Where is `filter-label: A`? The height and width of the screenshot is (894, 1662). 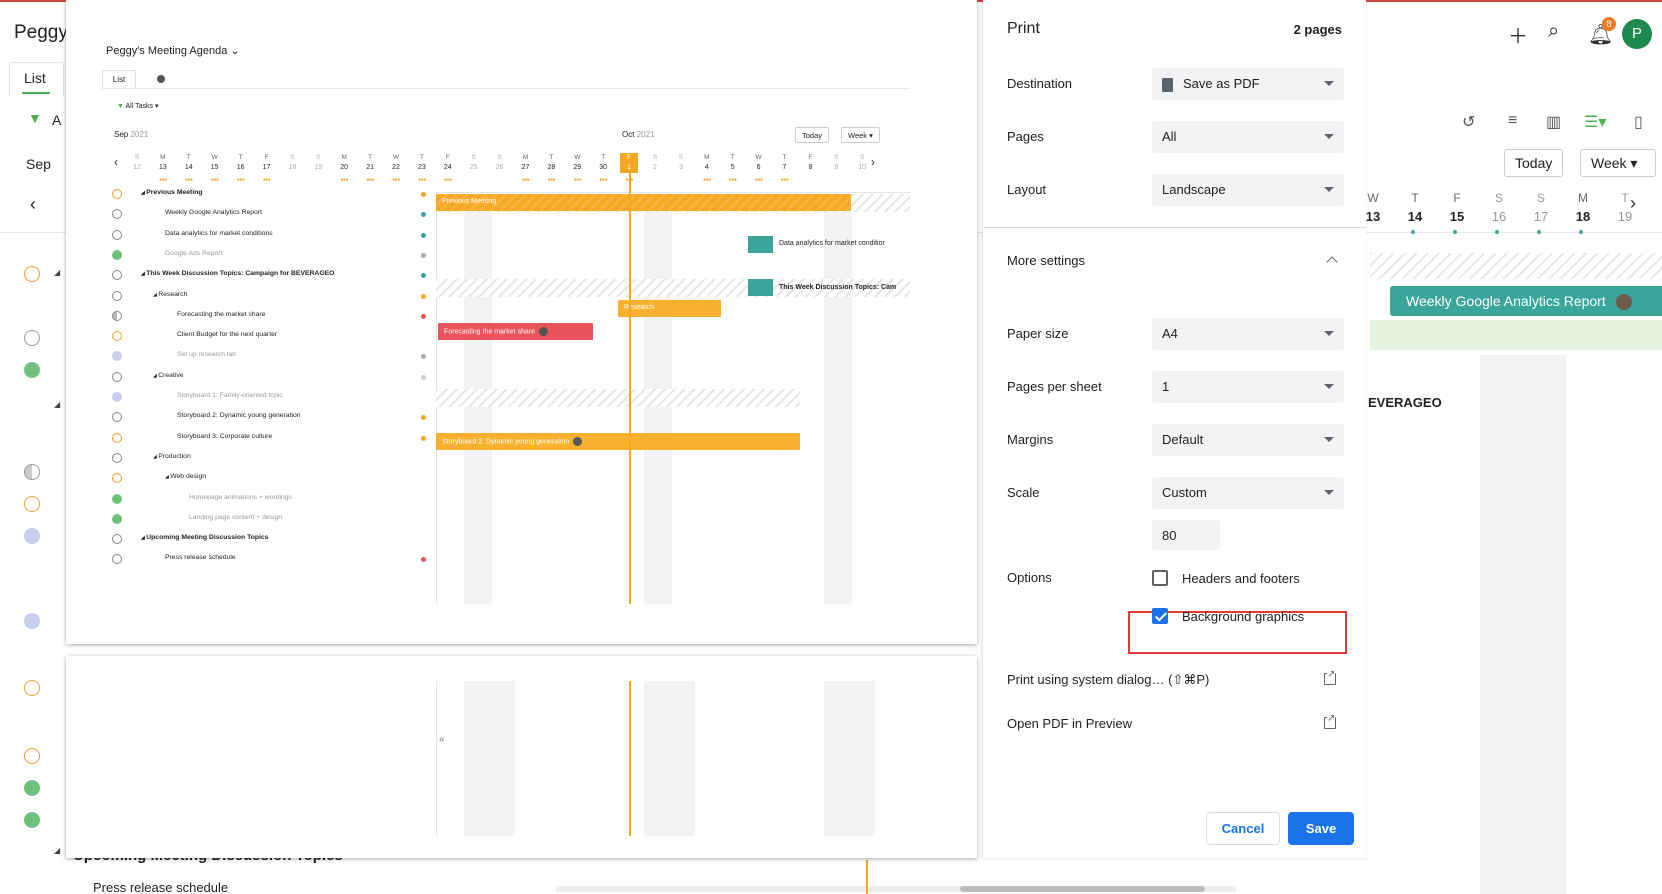 filter-label: A is located at coordinates (56, 120).